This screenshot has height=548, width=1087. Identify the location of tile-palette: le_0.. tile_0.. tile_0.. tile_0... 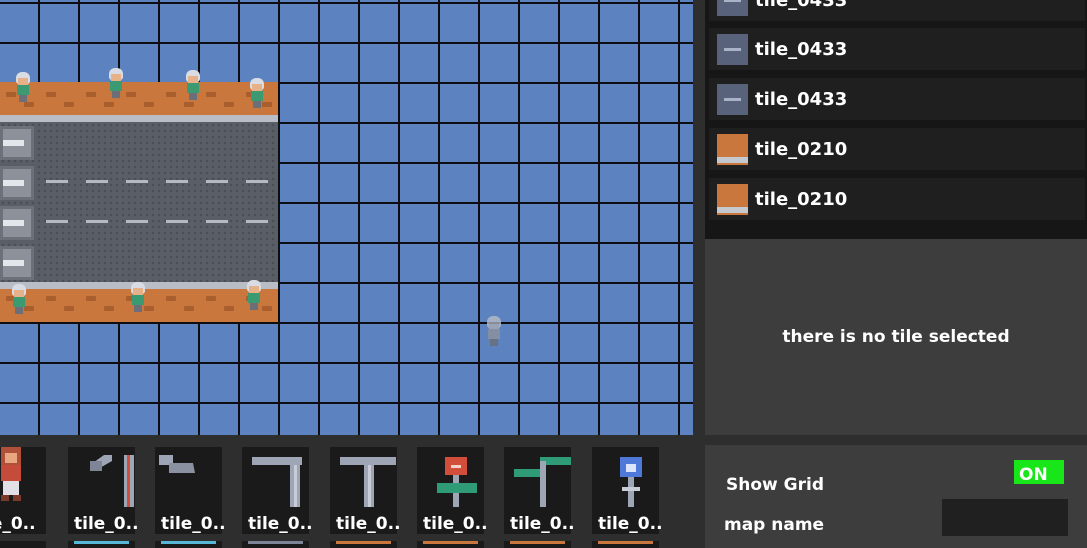
(346, 491).